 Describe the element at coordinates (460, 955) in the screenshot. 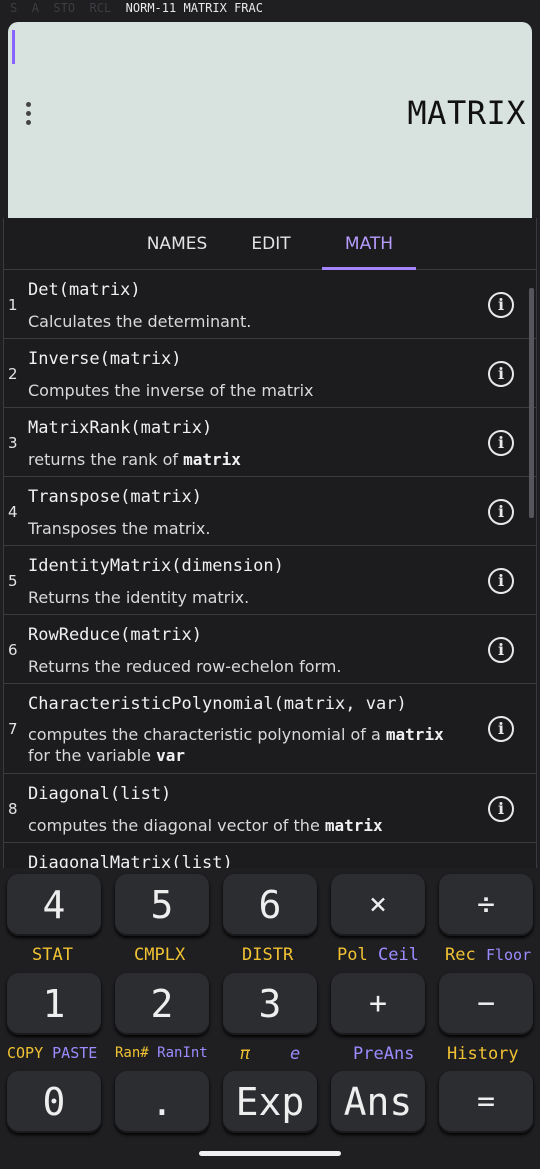

I see `label-rec: Rec` at that location.